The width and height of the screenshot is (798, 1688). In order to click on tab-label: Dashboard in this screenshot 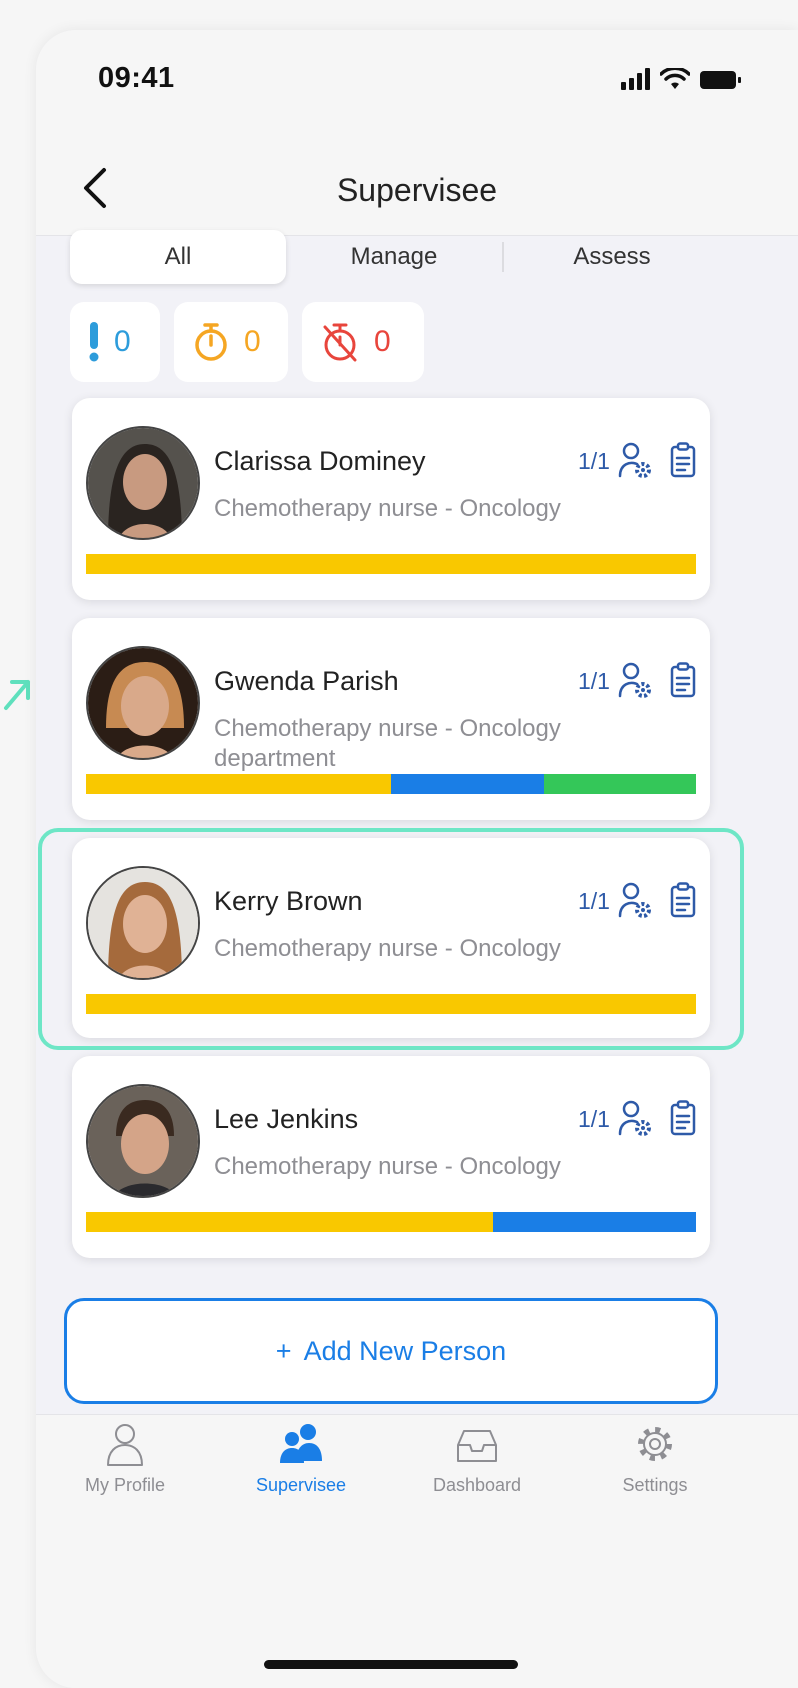, I will do `click(477, 1485)`.